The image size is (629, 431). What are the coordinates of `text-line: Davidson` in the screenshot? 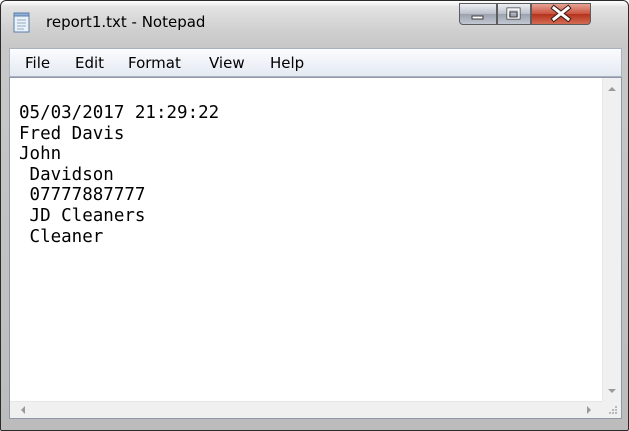 It's located at (66, 174).